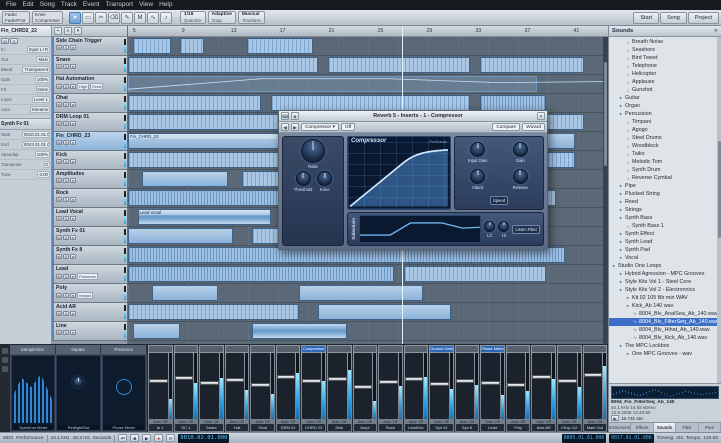 Image resolution: width=721 pixels, height=443 pixels. Describe the element at coordinates (140, 17) in the screenshot. I see `mute-tool: M` at that location.